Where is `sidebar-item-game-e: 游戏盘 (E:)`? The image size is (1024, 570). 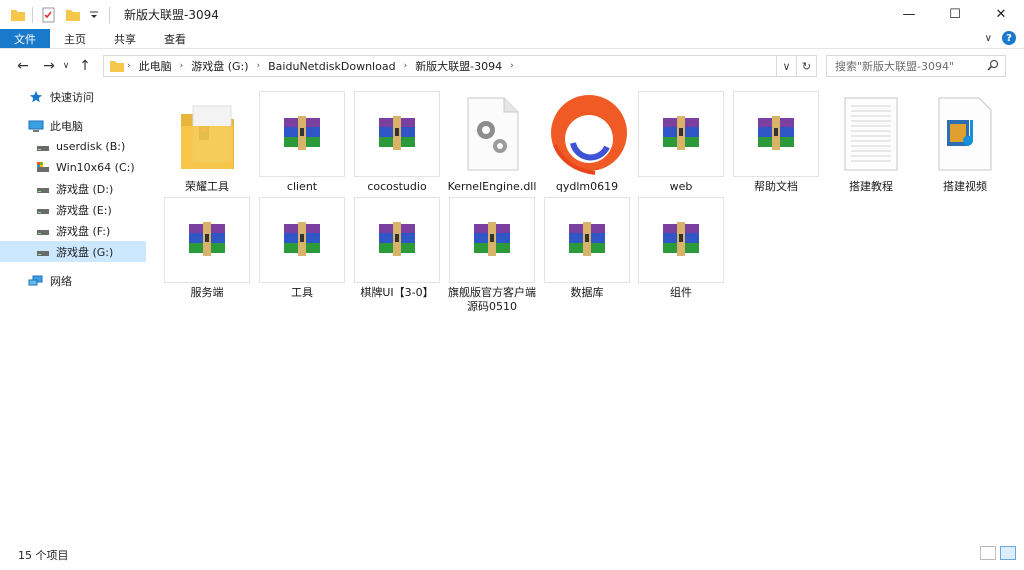 sidebar-item-game-e: 游戏盘 (E:) is located at coordinates (74, 209).